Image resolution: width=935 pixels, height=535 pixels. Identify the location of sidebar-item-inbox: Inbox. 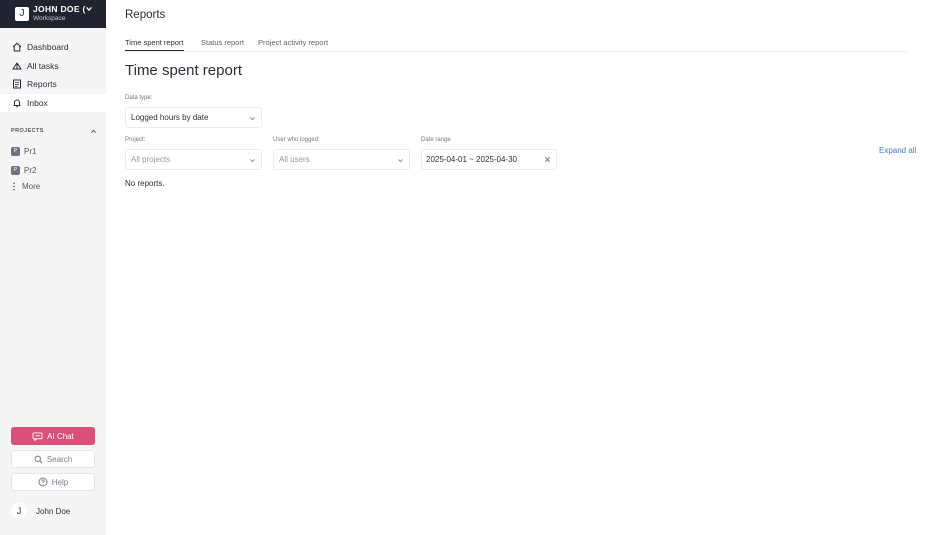
(53, 103).